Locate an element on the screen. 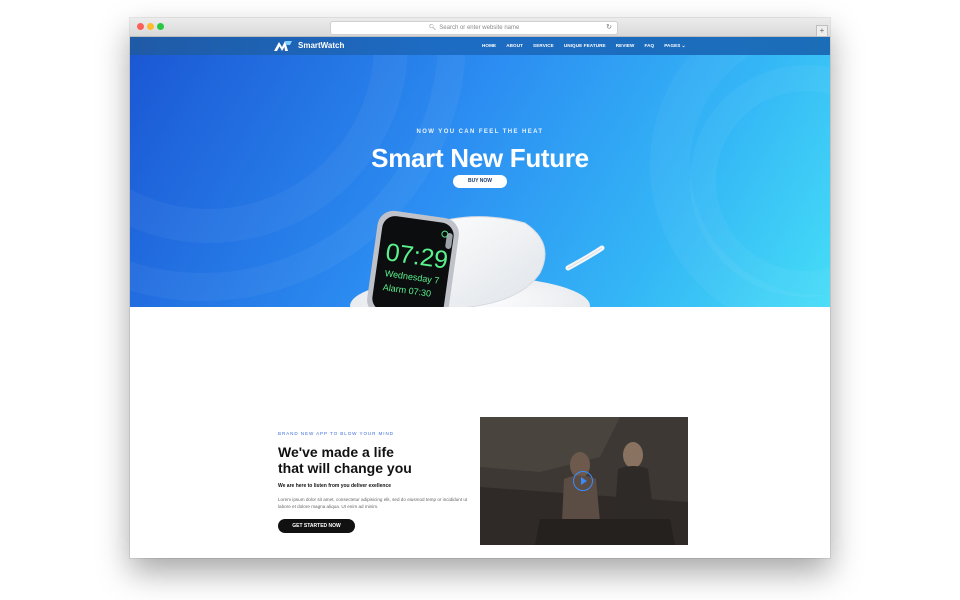 The height and width of the screenshot is (600, 960). hero-title: Smart New Future is located at coordinates (480, 158).